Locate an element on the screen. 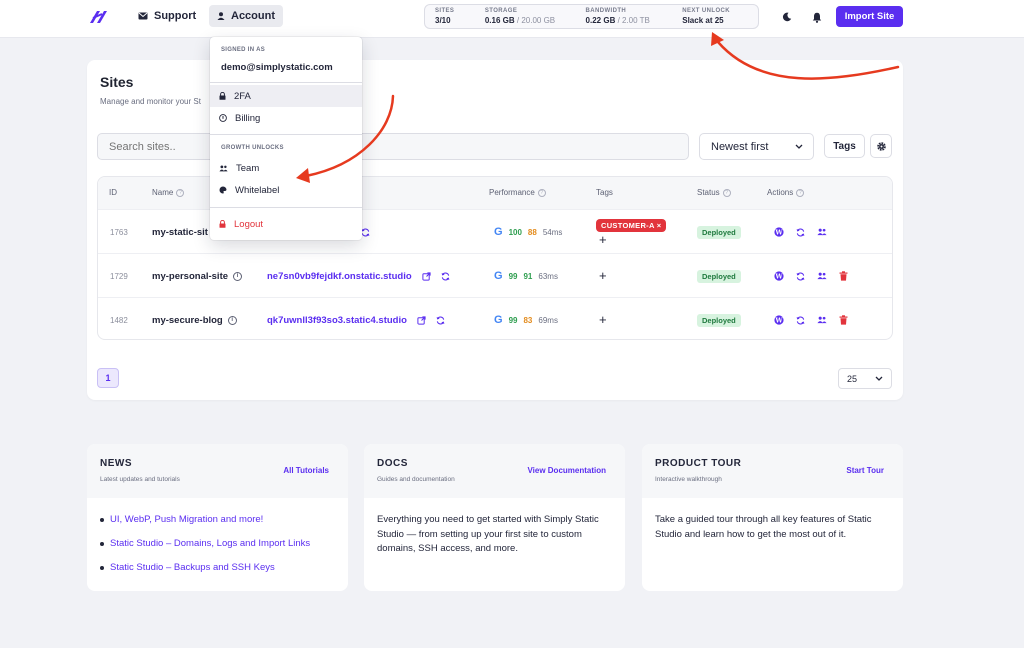  support-button: Support is located at coordinates (167, 16).